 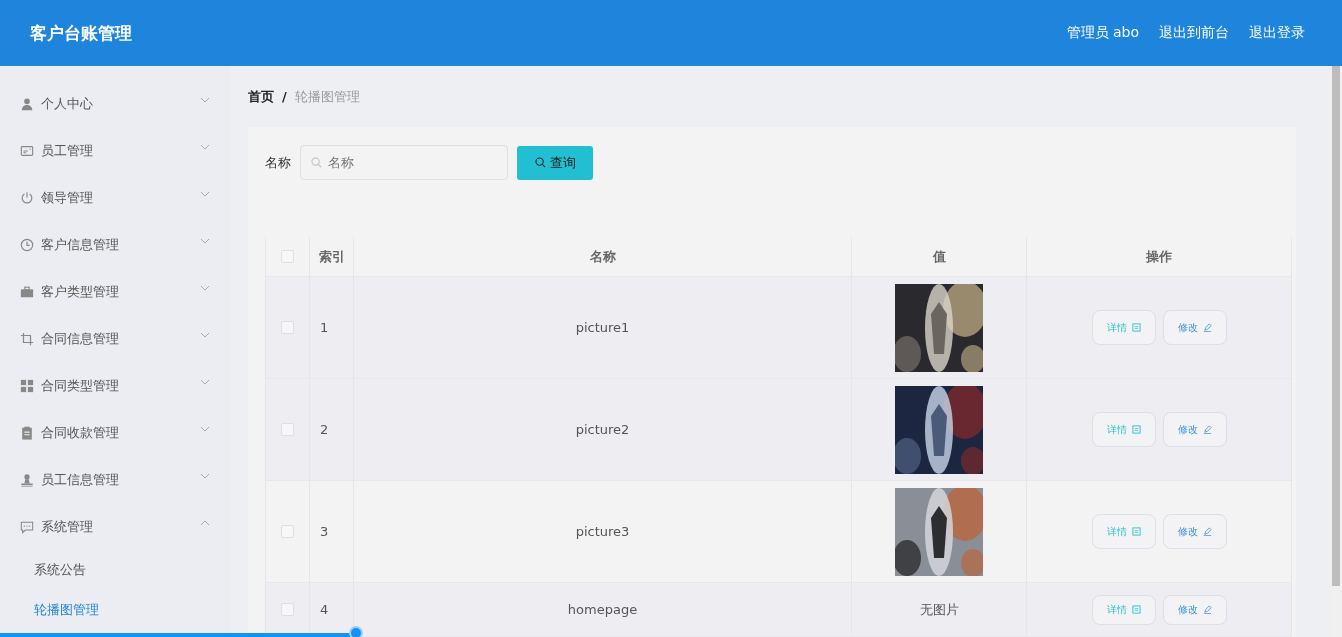 What do you see at coordinates (261, 96) in the screenshot?
I see `breadcrumb-item: 首页` at bounding box center [261, 96].